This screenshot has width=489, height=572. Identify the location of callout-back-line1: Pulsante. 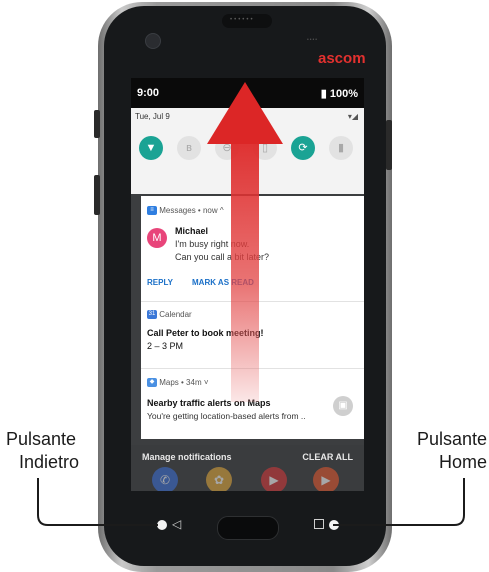
(41, 439).